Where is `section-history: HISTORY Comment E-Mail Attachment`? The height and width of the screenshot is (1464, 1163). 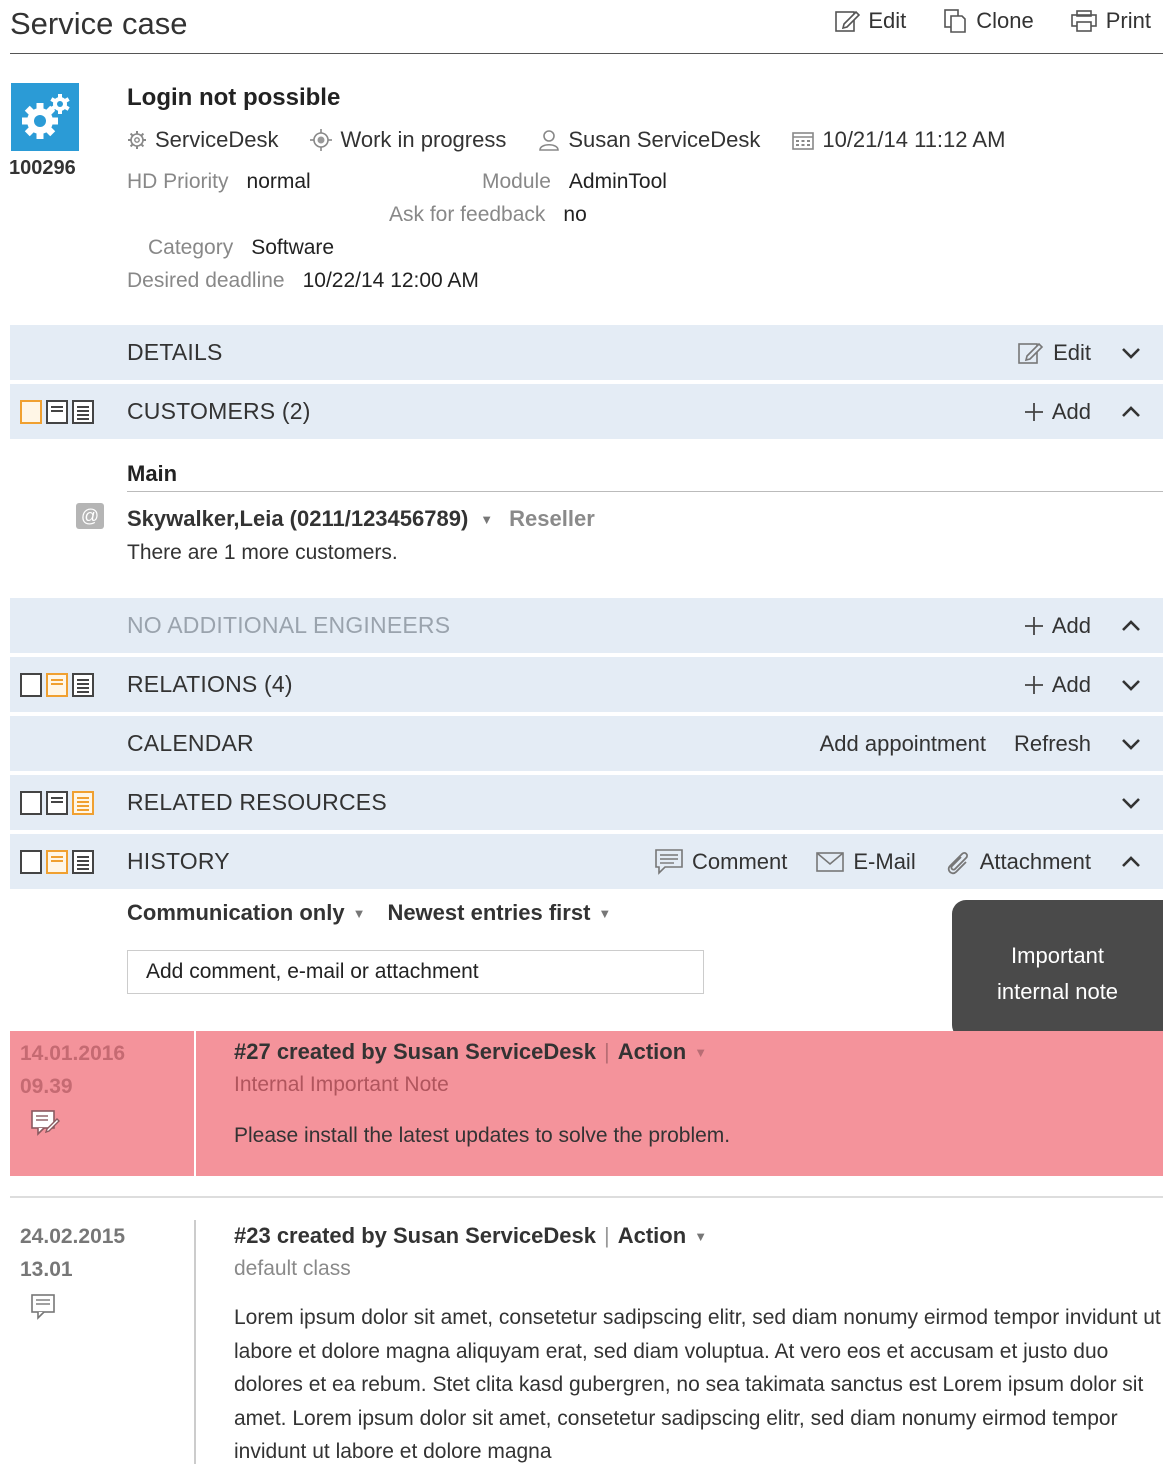
section-history: HISTORY Comment E-Mail Attachment is located at coordinates (586, 861).